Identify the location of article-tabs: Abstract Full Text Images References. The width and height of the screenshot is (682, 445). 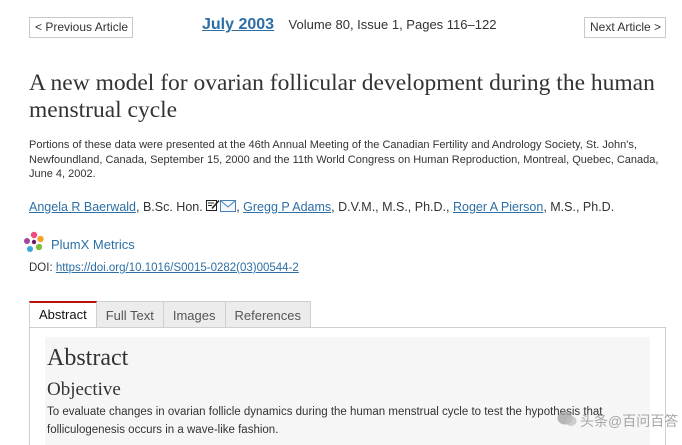
(170, 314).